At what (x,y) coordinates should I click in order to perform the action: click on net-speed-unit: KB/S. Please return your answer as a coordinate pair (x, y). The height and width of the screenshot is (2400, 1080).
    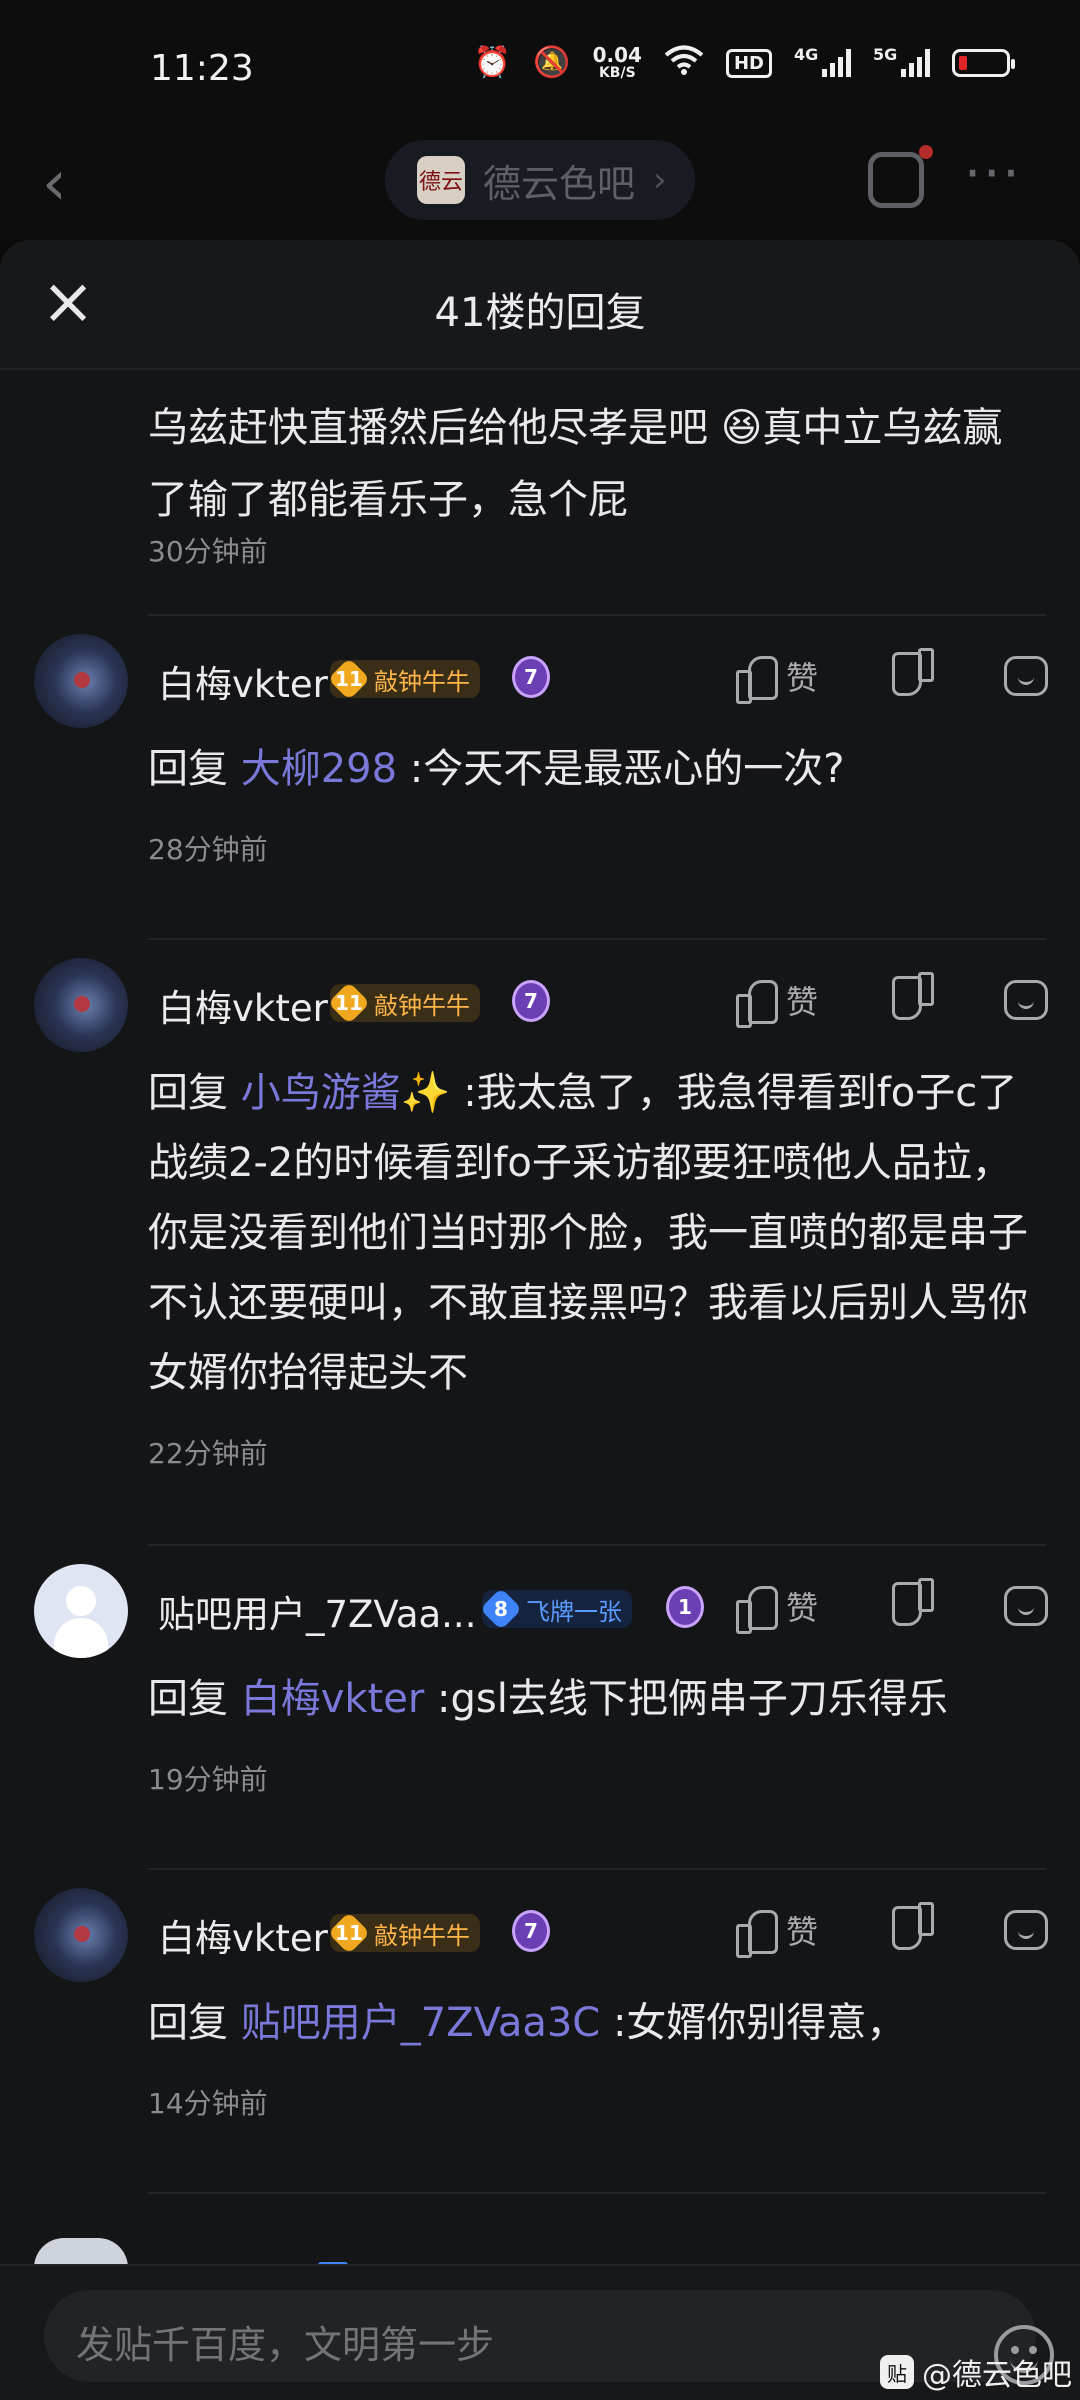
    Looking at the image, I should click on (617, 73).